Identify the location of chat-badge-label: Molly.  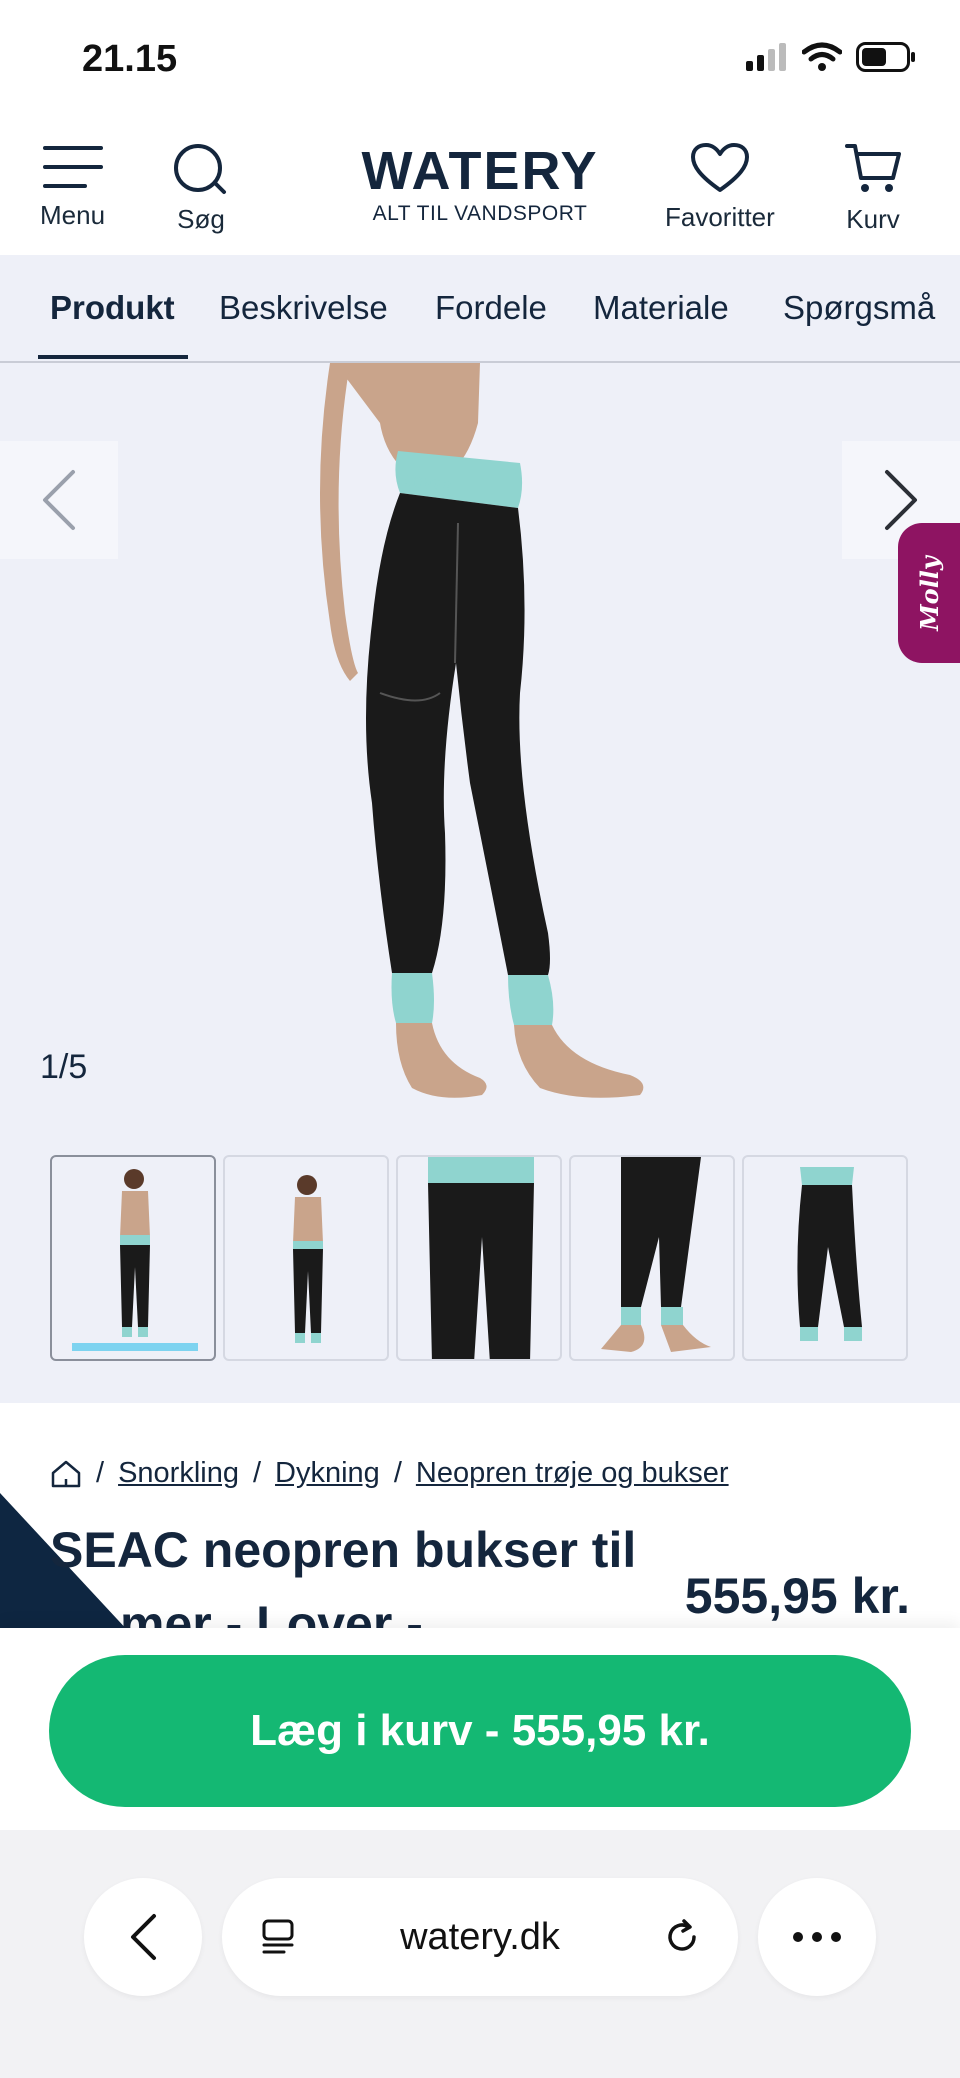
(929, 593).